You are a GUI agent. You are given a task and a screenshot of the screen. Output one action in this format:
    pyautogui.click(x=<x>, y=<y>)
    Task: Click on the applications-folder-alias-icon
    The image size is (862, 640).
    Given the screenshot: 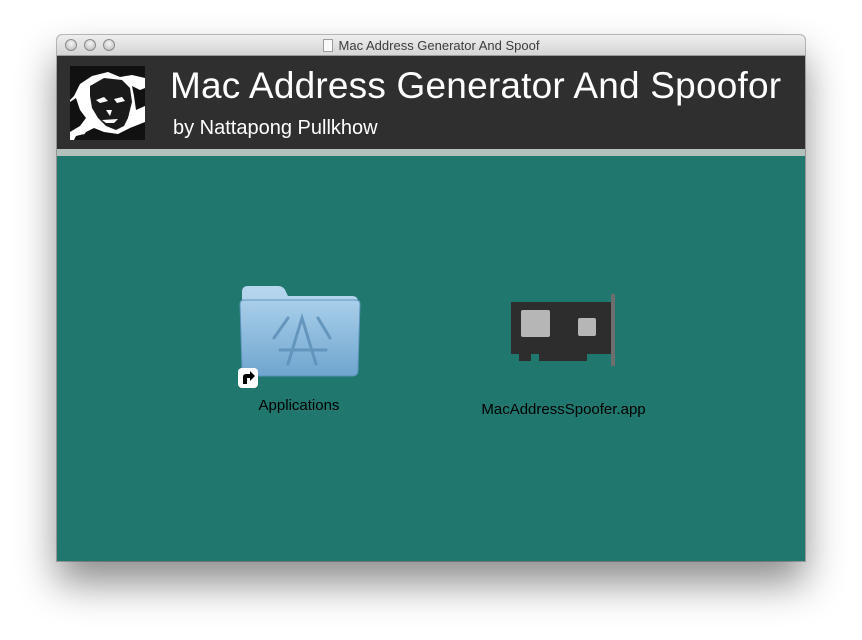 What is the action you would take?
    pyautogui.click(x=299, y=337)
    